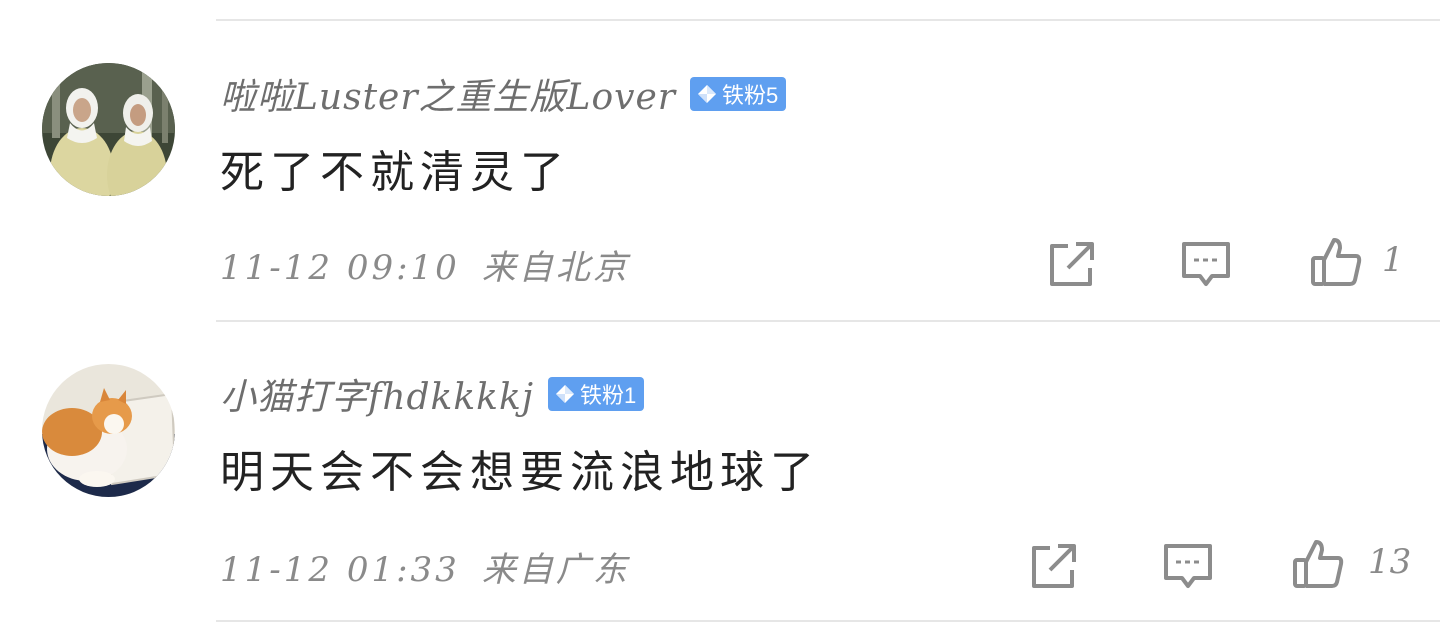 The image size is (1440, 624). Describe the element at coordinates (1393, 260) in the screenshot. I see `like-count: 1` at that location.